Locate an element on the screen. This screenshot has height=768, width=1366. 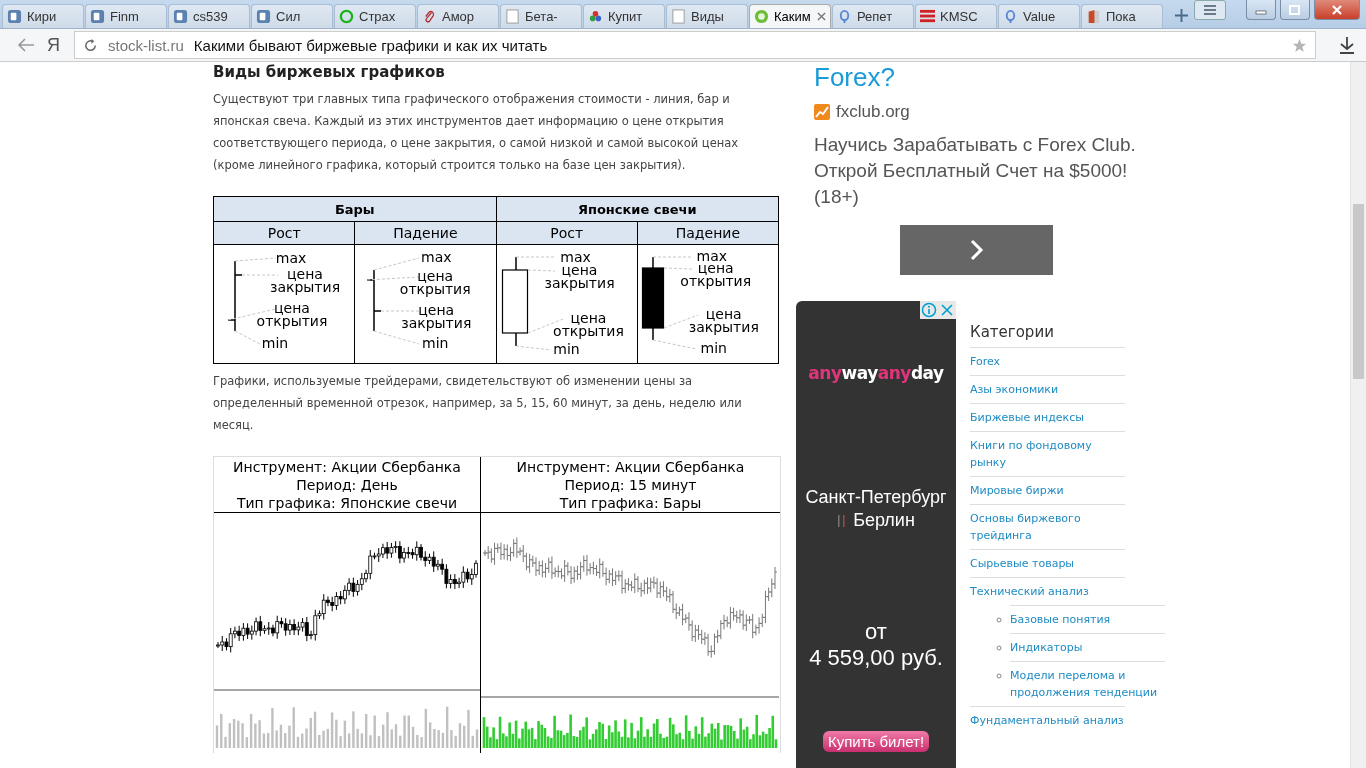
ad-banner: anywayanyday Санкт-Петербург Берлин от 4 559,00 руб. Купить билет! is located at coordinates (876, 534).